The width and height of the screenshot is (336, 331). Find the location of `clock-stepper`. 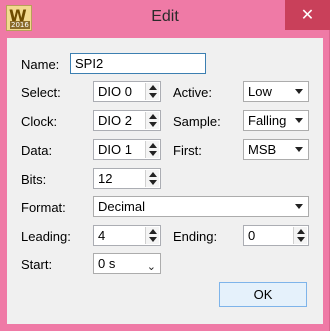

clock-stepper is located at coordinates (152, 120).